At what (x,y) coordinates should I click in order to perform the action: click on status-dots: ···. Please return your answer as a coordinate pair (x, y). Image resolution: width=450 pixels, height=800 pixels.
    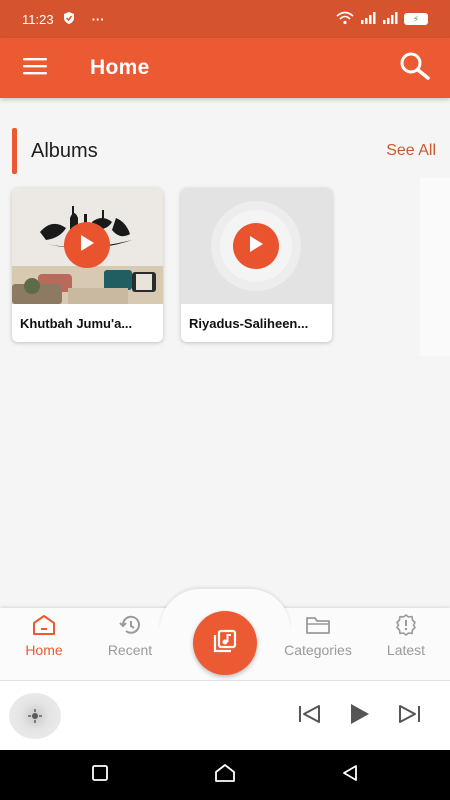
    Looking at the image, I should click on (98, 19).